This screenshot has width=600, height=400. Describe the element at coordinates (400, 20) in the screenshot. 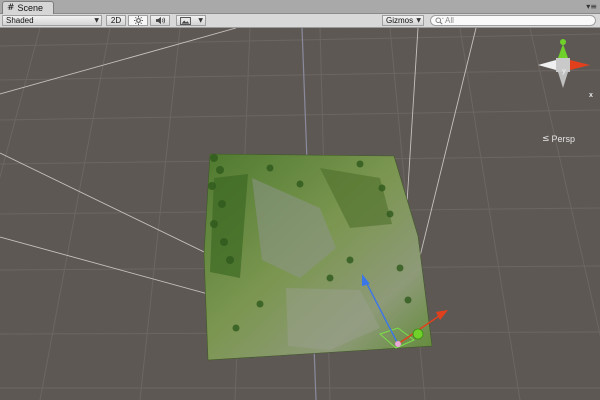

I see `gizmos-label: Gizmos` at that location.